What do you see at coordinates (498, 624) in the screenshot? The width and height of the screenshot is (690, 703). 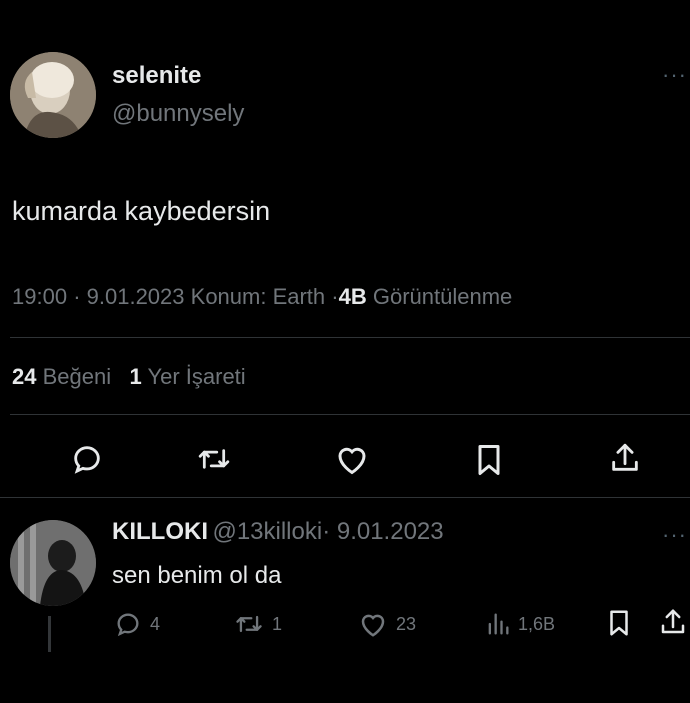 I see `views-icon` at bounding box center [498, 624].